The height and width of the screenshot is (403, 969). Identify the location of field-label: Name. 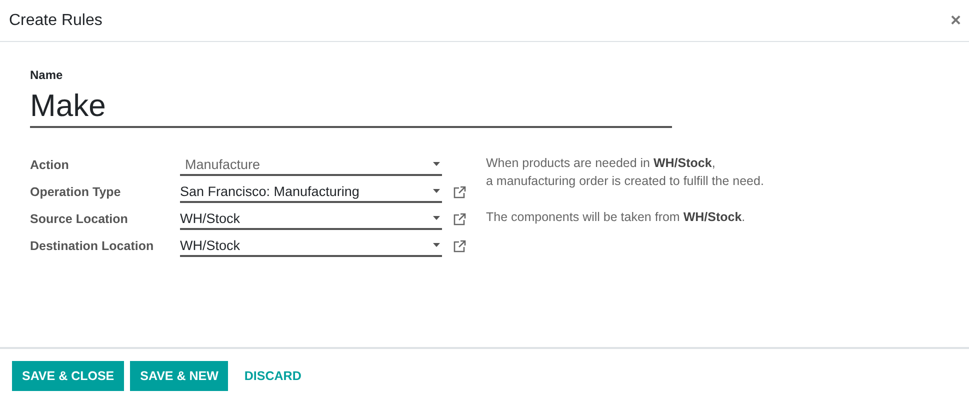
(47, 75).